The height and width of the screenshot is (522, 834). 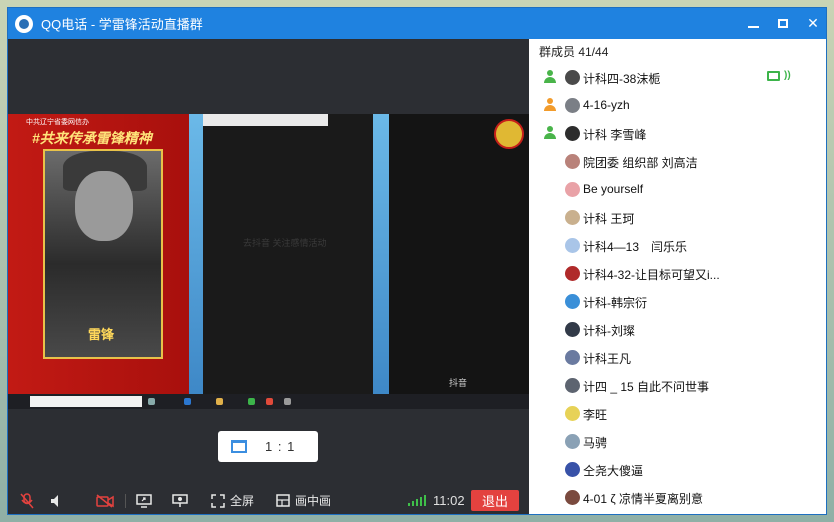 What do you see at coordinates (144, 499) in the screenshot?
I see `share-screen-button` at bounding box center [144, 499].